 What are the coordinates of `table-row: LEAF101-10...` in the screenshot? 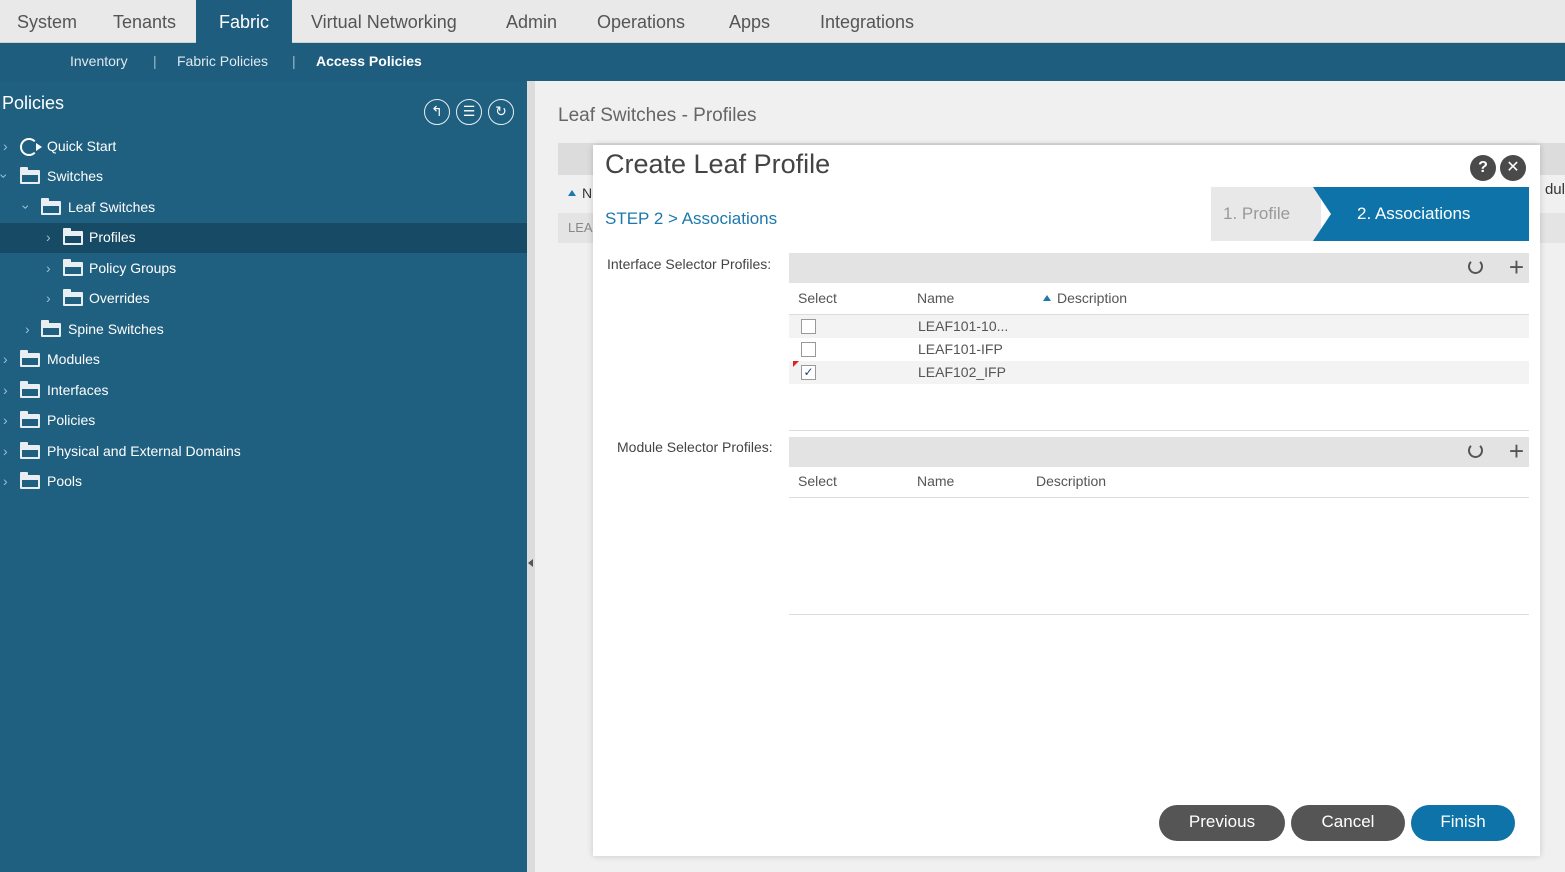 It's located at (1159, 326).